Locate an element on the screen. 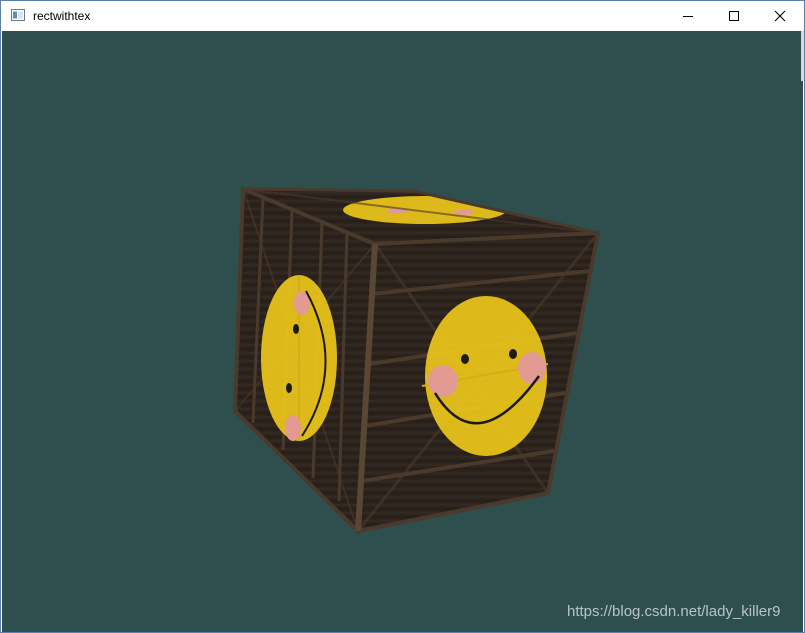 This screenshot has height=633, width=805. close-icon is located at coordinates (780, 16).